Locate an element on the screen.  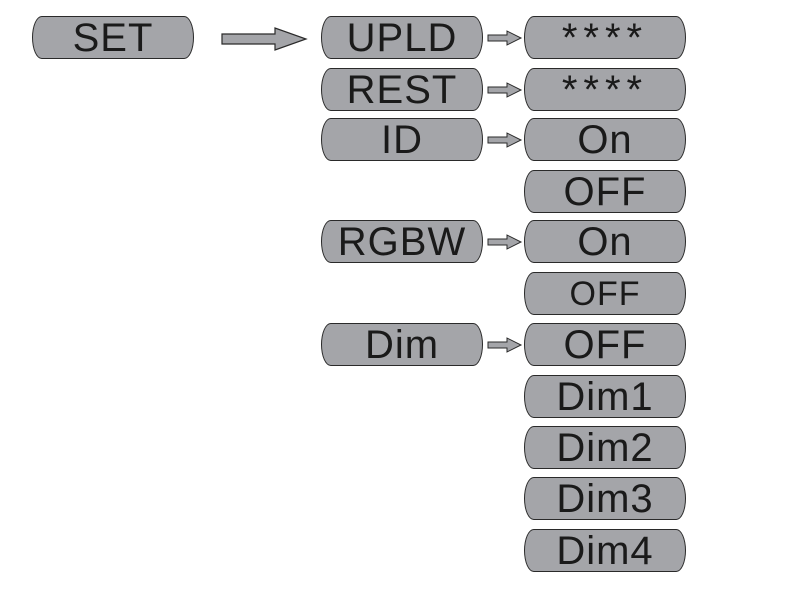
option-upld-value: **** is located at coordinates (605, 37).